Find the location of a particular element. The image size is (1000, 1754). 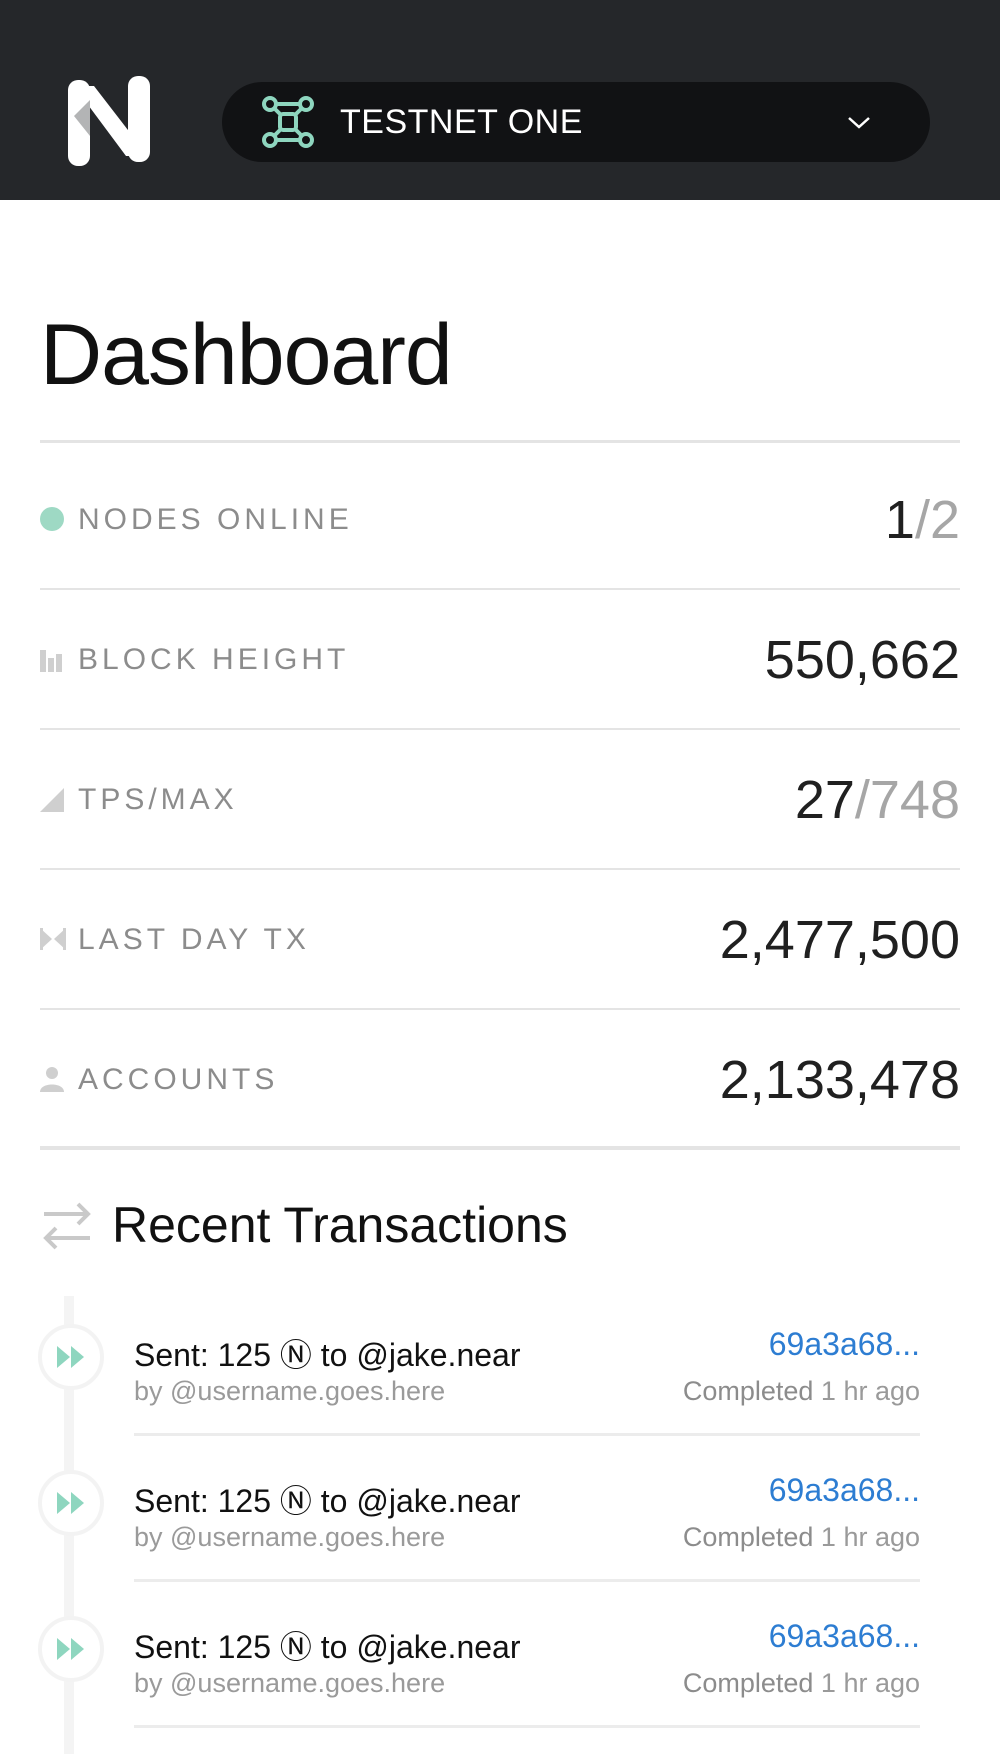

stat-last-day-tx: LAST DAY TX 2,477,500 is located at coordinates (500, 940).